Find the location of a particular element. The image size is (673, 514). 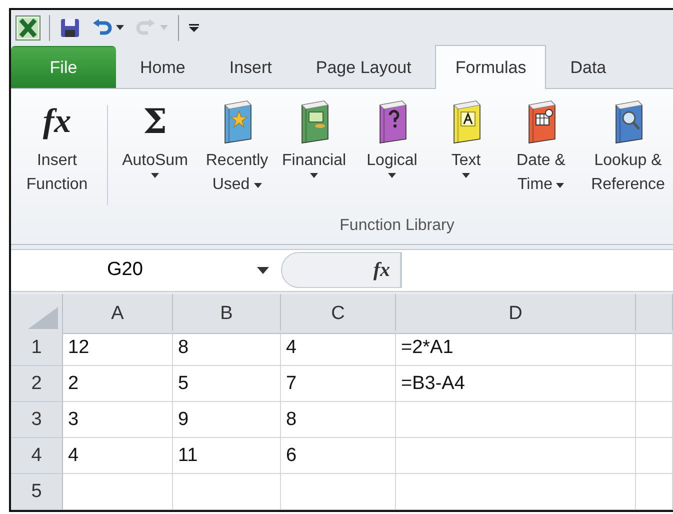

row-header: 5 is located at coordinates (37, 492).